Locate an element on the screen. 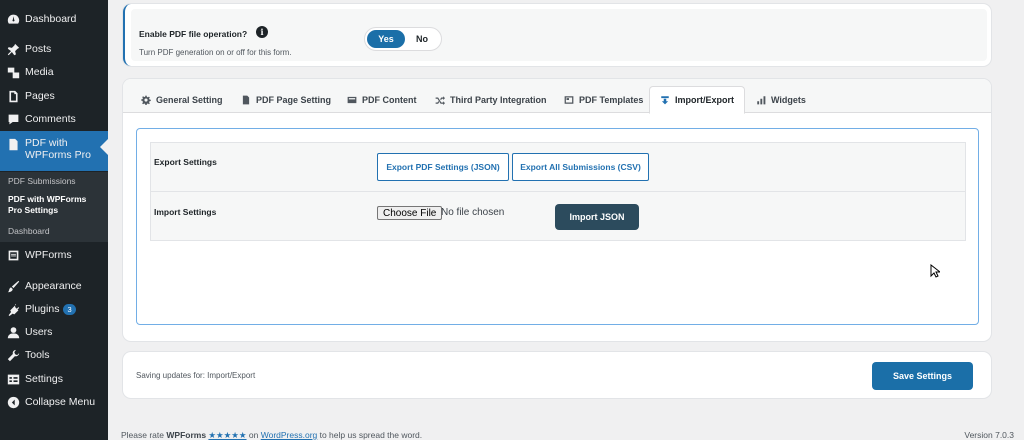 The image size is (1024, 440). tab-label: PDF Templates is located at coordinates (611, 100).